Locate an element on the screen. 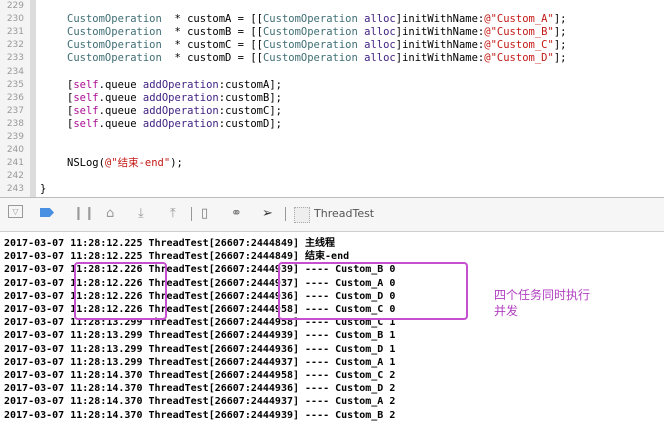  code-text: } is located at coordinates (43, 189).